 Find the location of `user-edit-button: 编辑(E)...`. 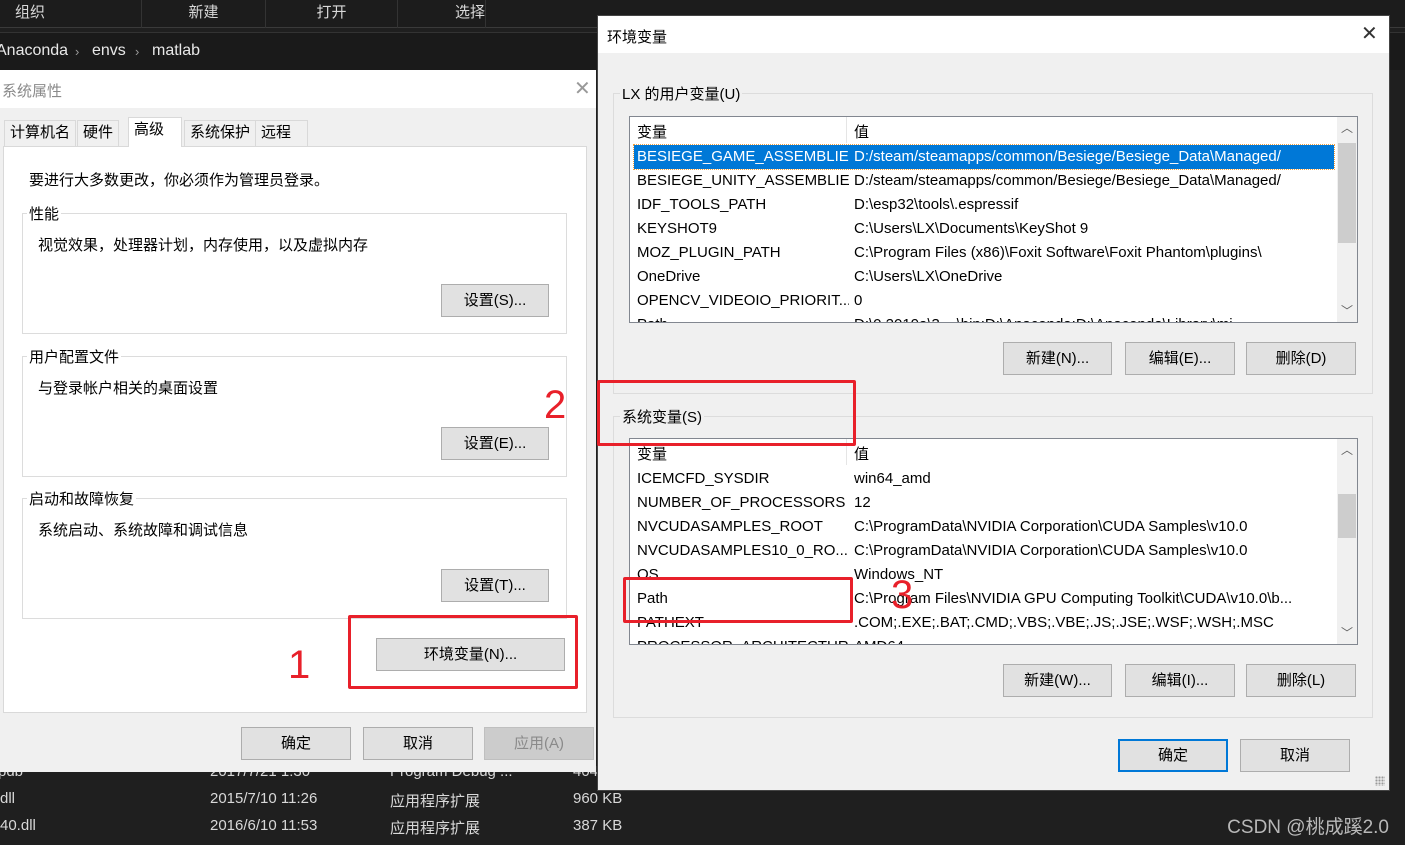

user-edit-button: 编辑(E)... is located at coordinates (1180, 358).